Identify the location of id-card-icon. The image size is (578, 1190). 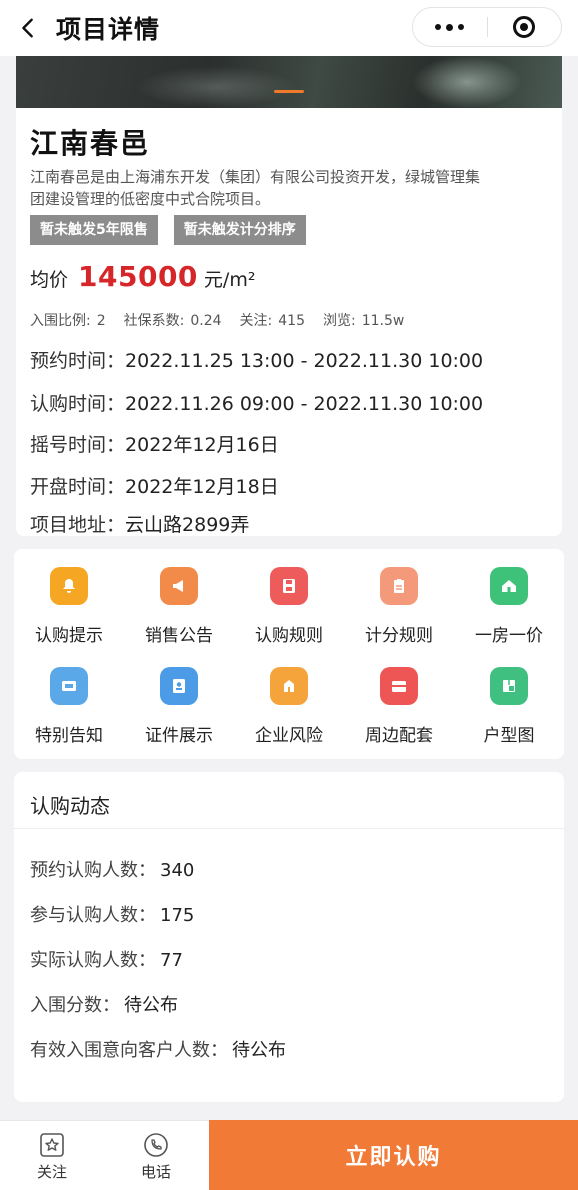
(179, 686).